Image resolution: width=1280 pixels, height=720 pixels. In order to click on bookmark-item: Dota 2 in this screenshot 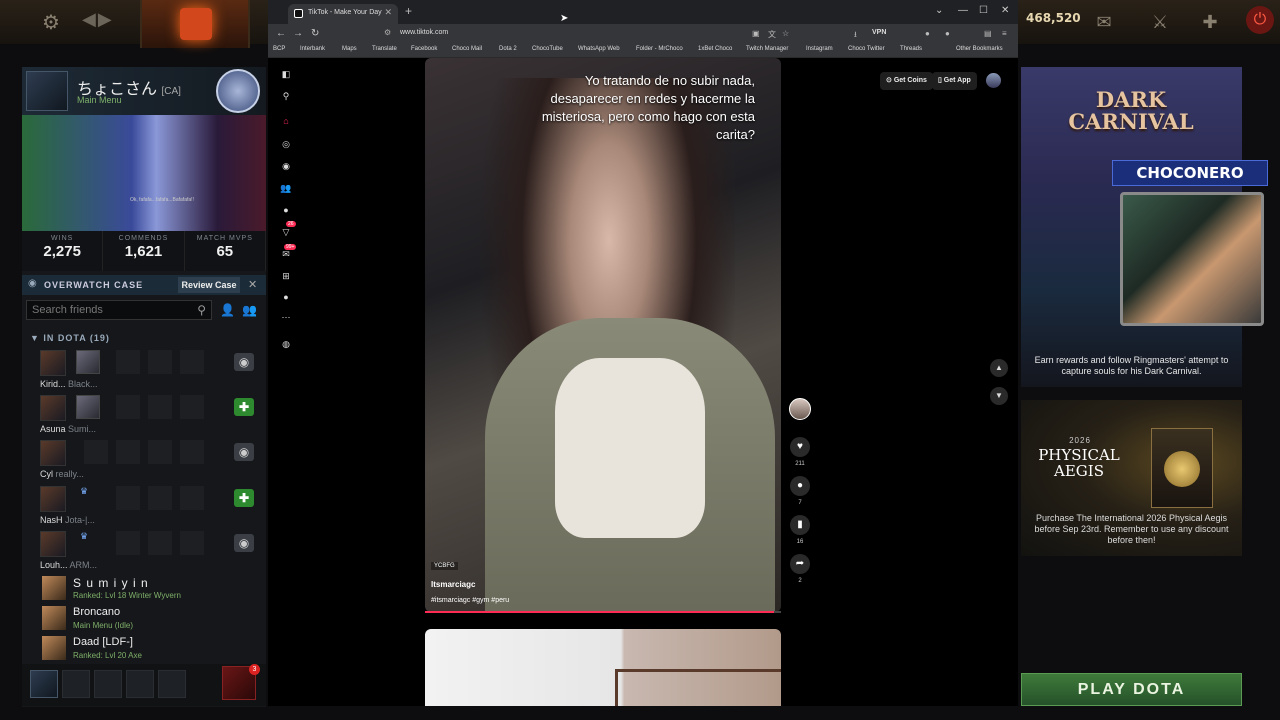, I will do `click(508, 49)`.